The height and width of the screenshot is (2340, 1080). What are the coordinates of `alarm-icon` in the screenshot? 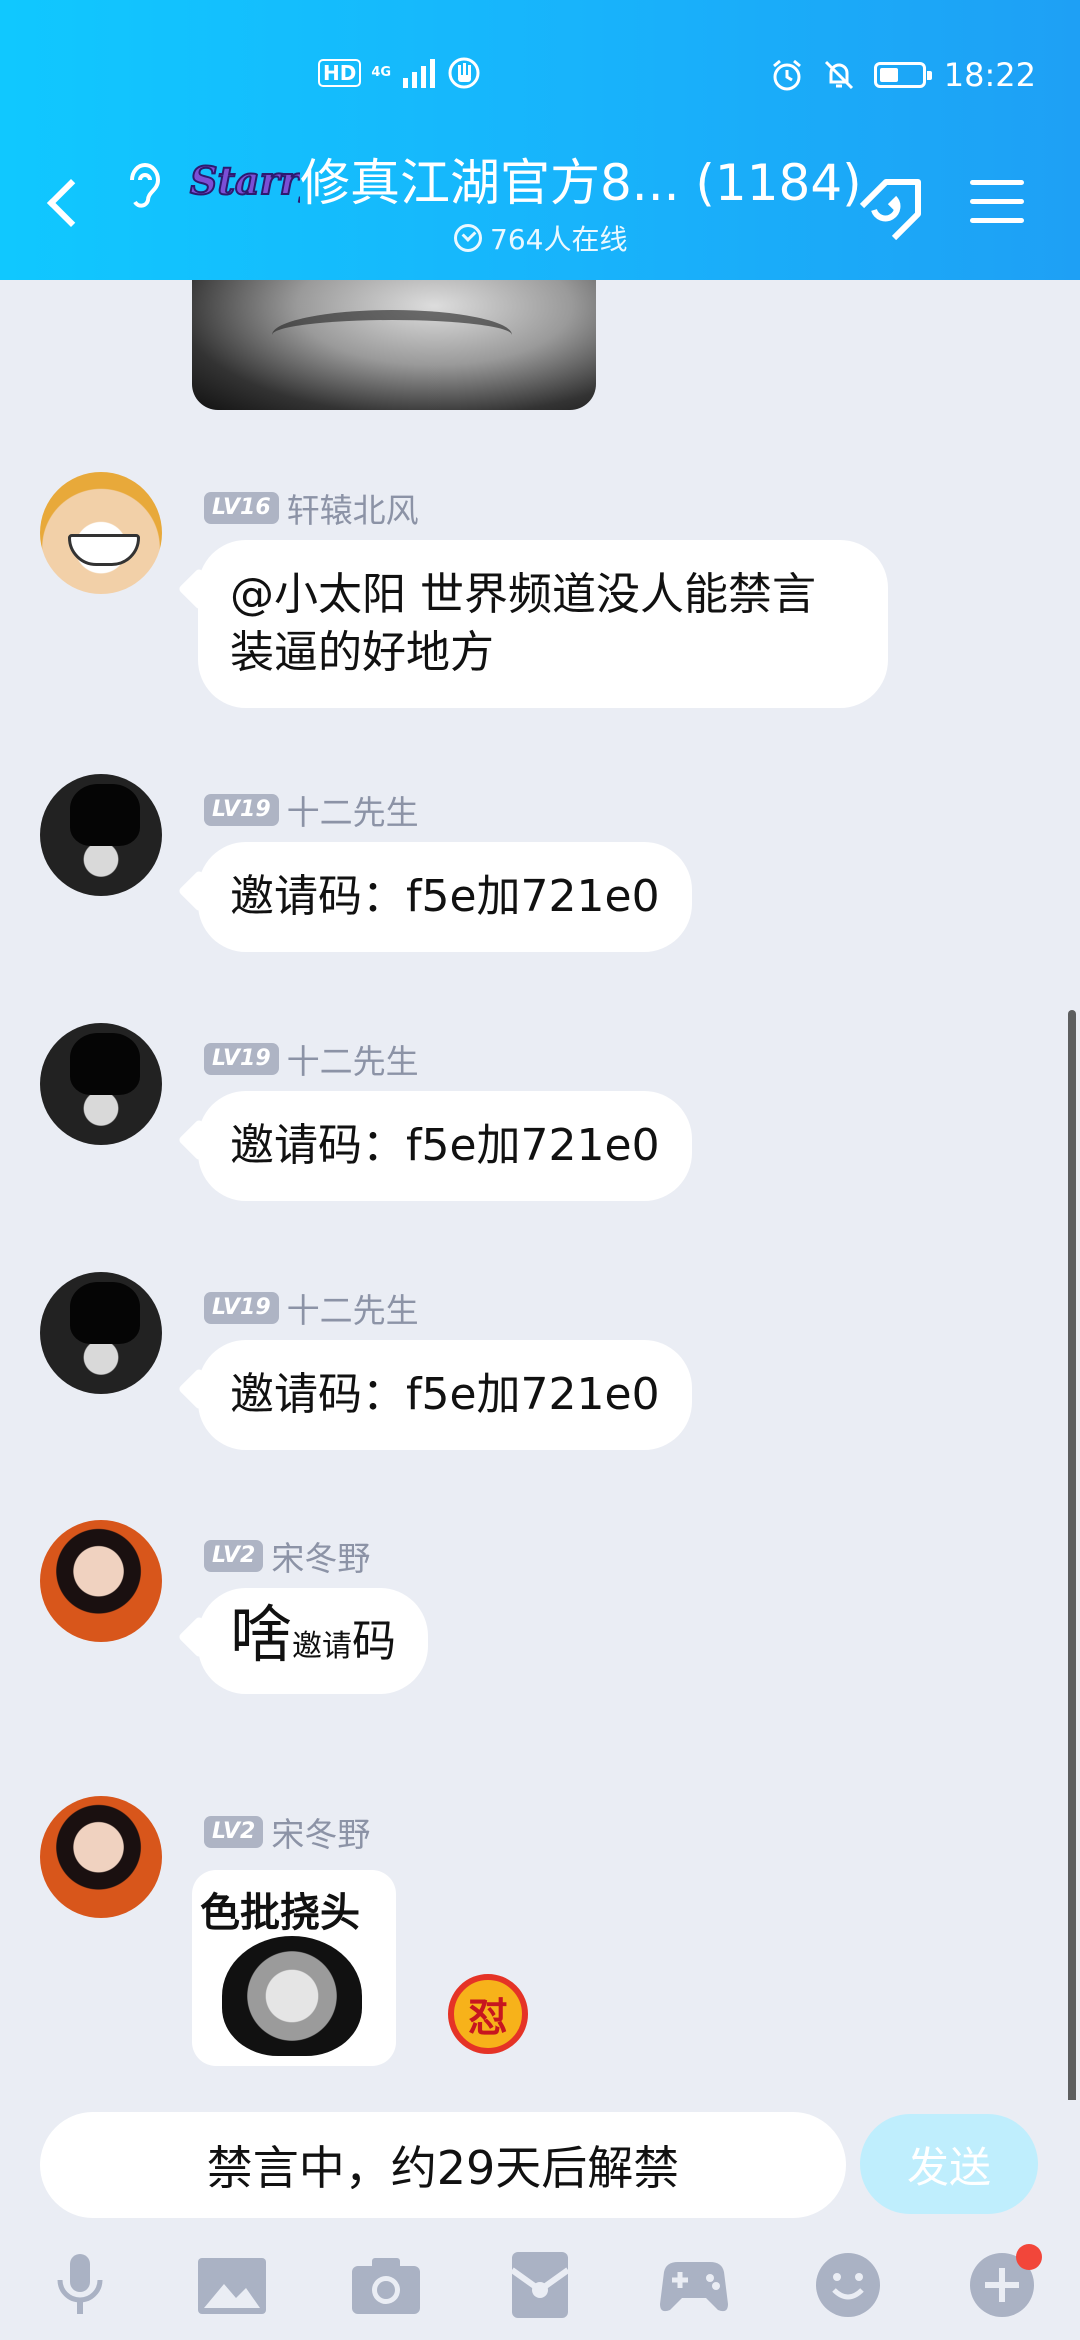 It's located at (786, 75).